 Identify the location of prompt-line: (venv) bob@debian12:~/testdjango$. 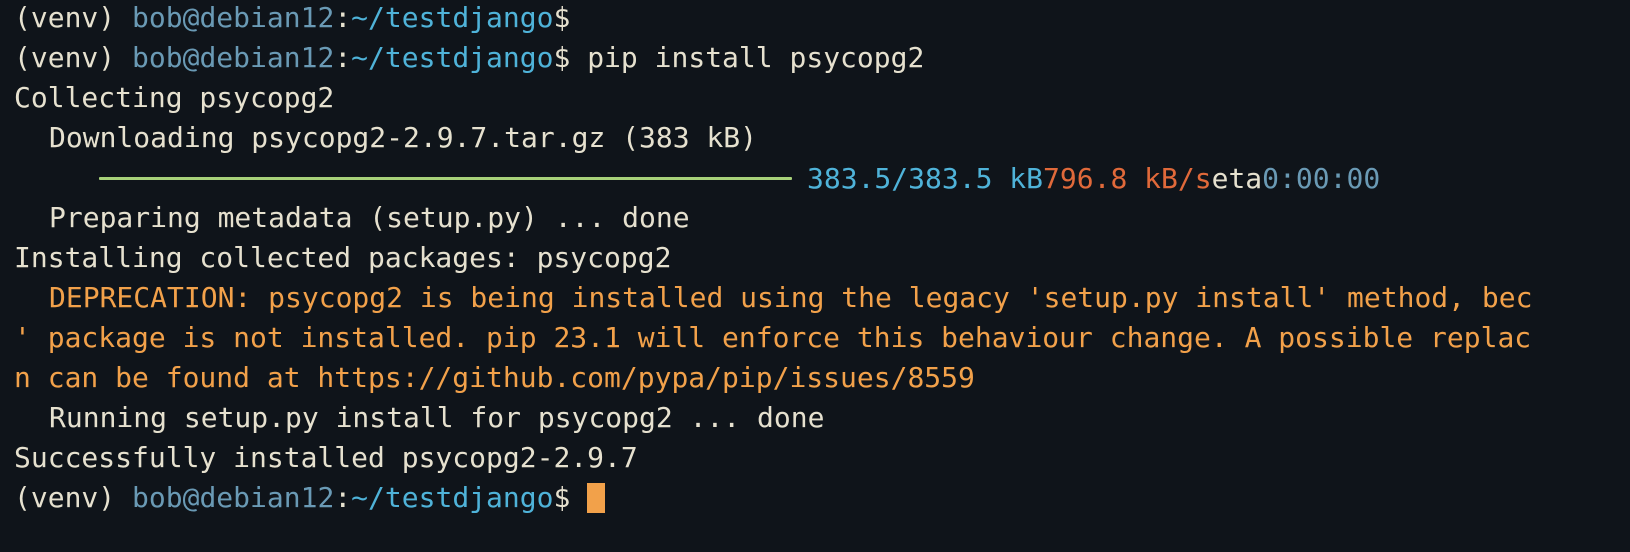
(822, 19).